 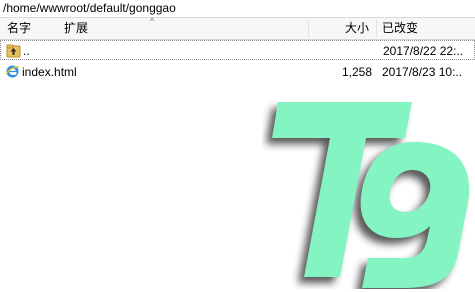 What do you see at coordinates (19, 28) in the screenshot?
I see `column-name-header: 名字` at bounding box center [19, 28].